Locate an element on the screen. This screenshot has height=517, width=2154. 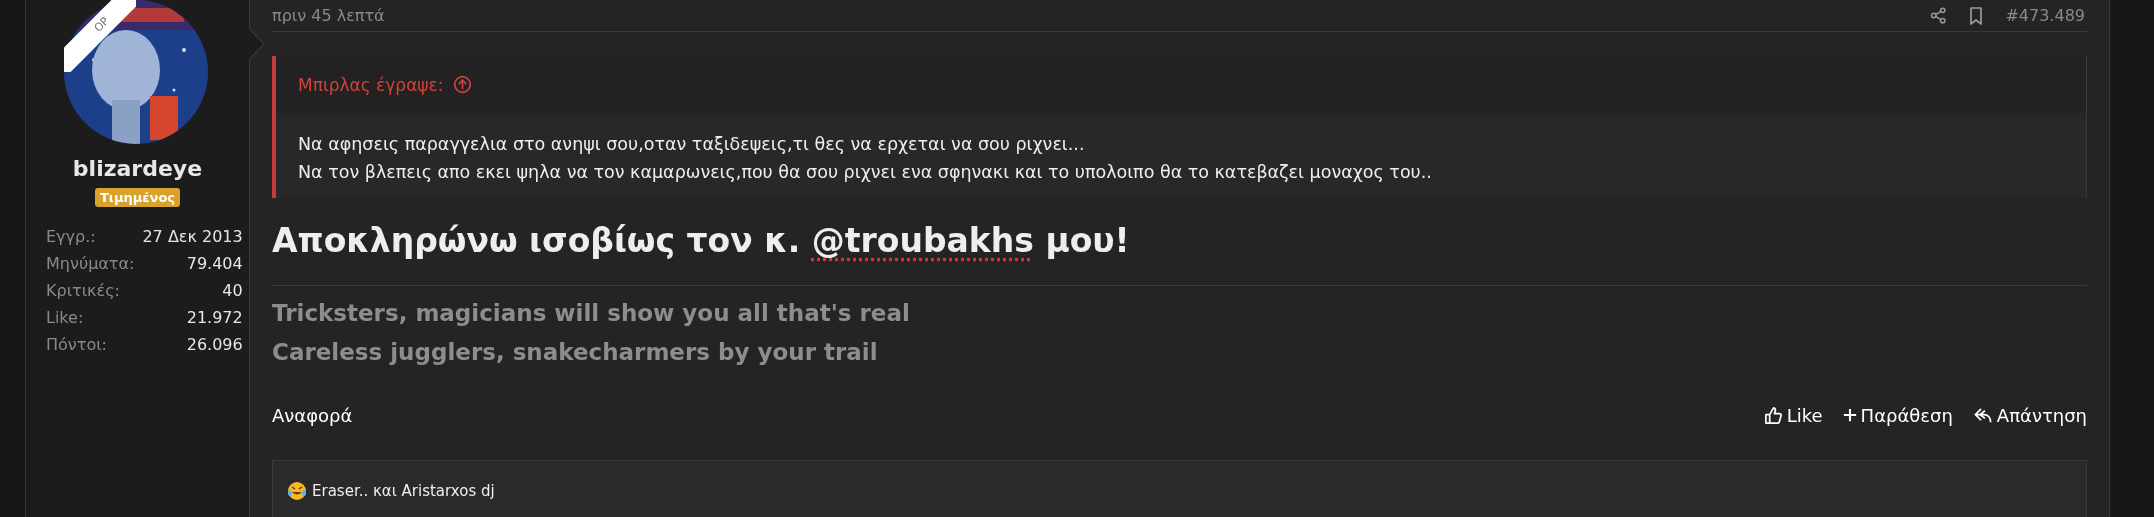
signature-text: Tricksters, magicians will show you all that's real is located at coordinates (591, 313).